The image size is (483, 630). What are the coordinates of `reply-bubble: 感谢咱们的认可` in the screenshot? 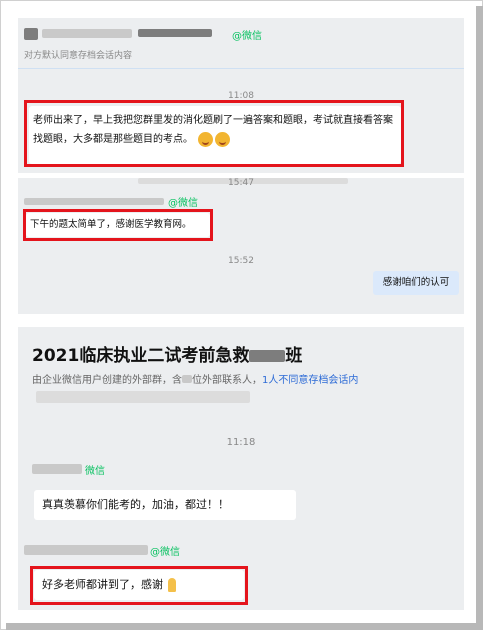 It's located at (416, 283).